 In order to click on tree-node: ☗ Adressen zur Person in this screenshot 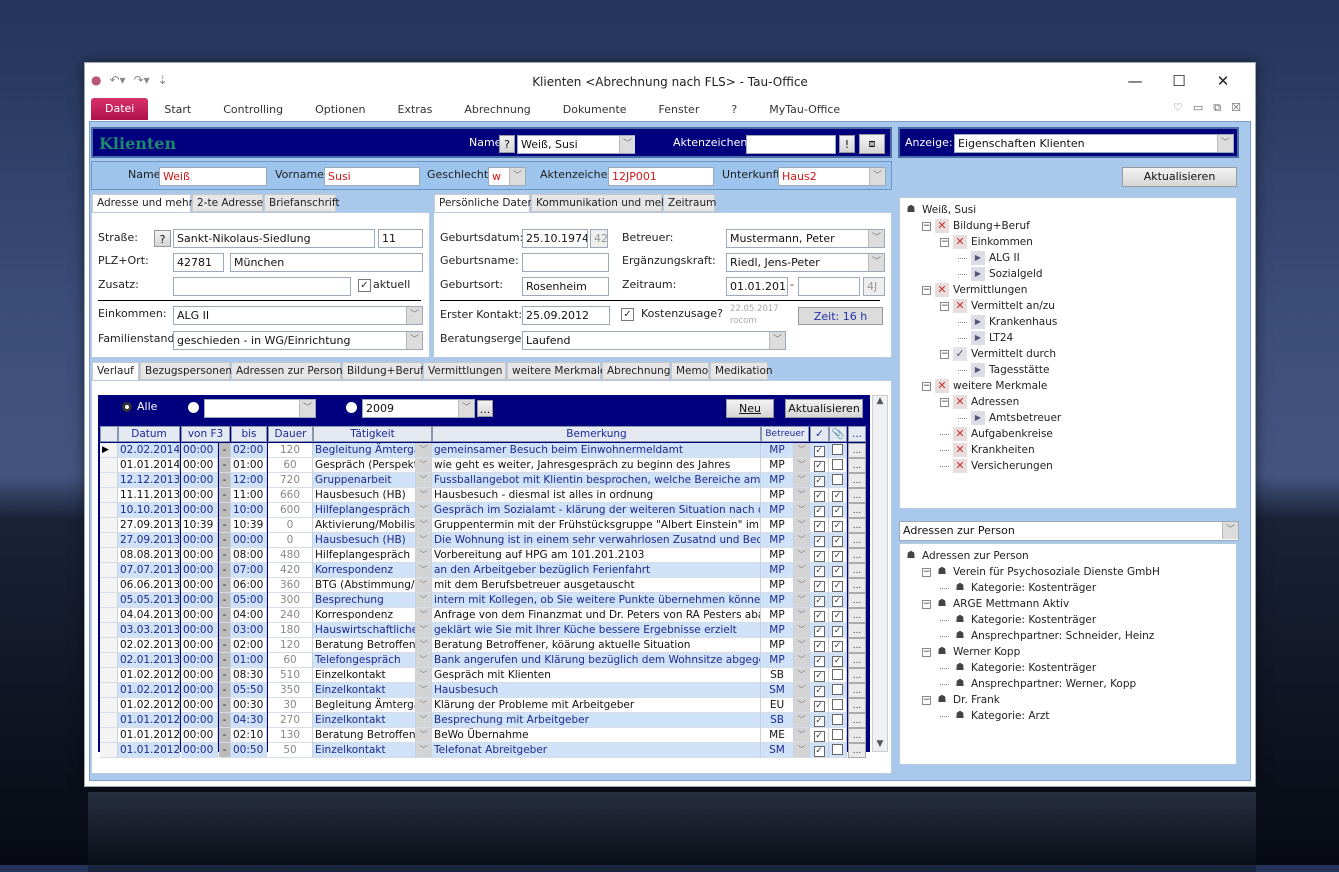, I will do `click(966, 556)`.